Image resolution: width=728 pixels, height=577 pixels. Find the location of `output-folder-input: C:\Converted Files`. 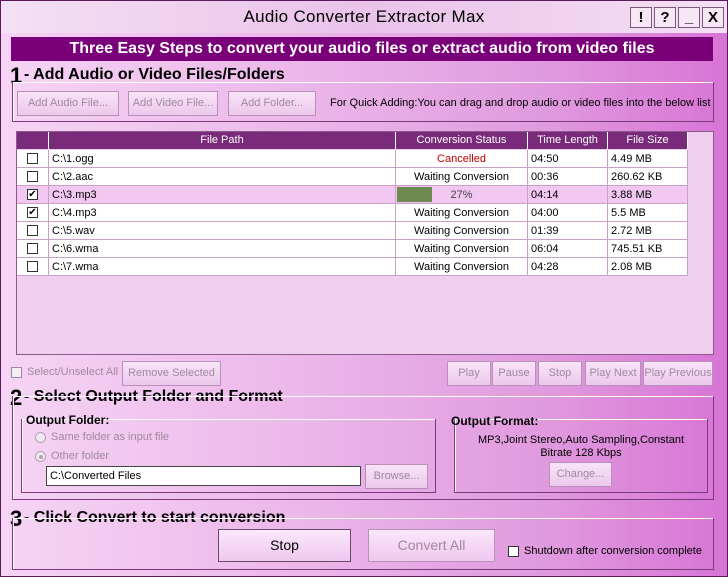

output-folder-input: C:\Converted Files is located at coordinates (203, 476).